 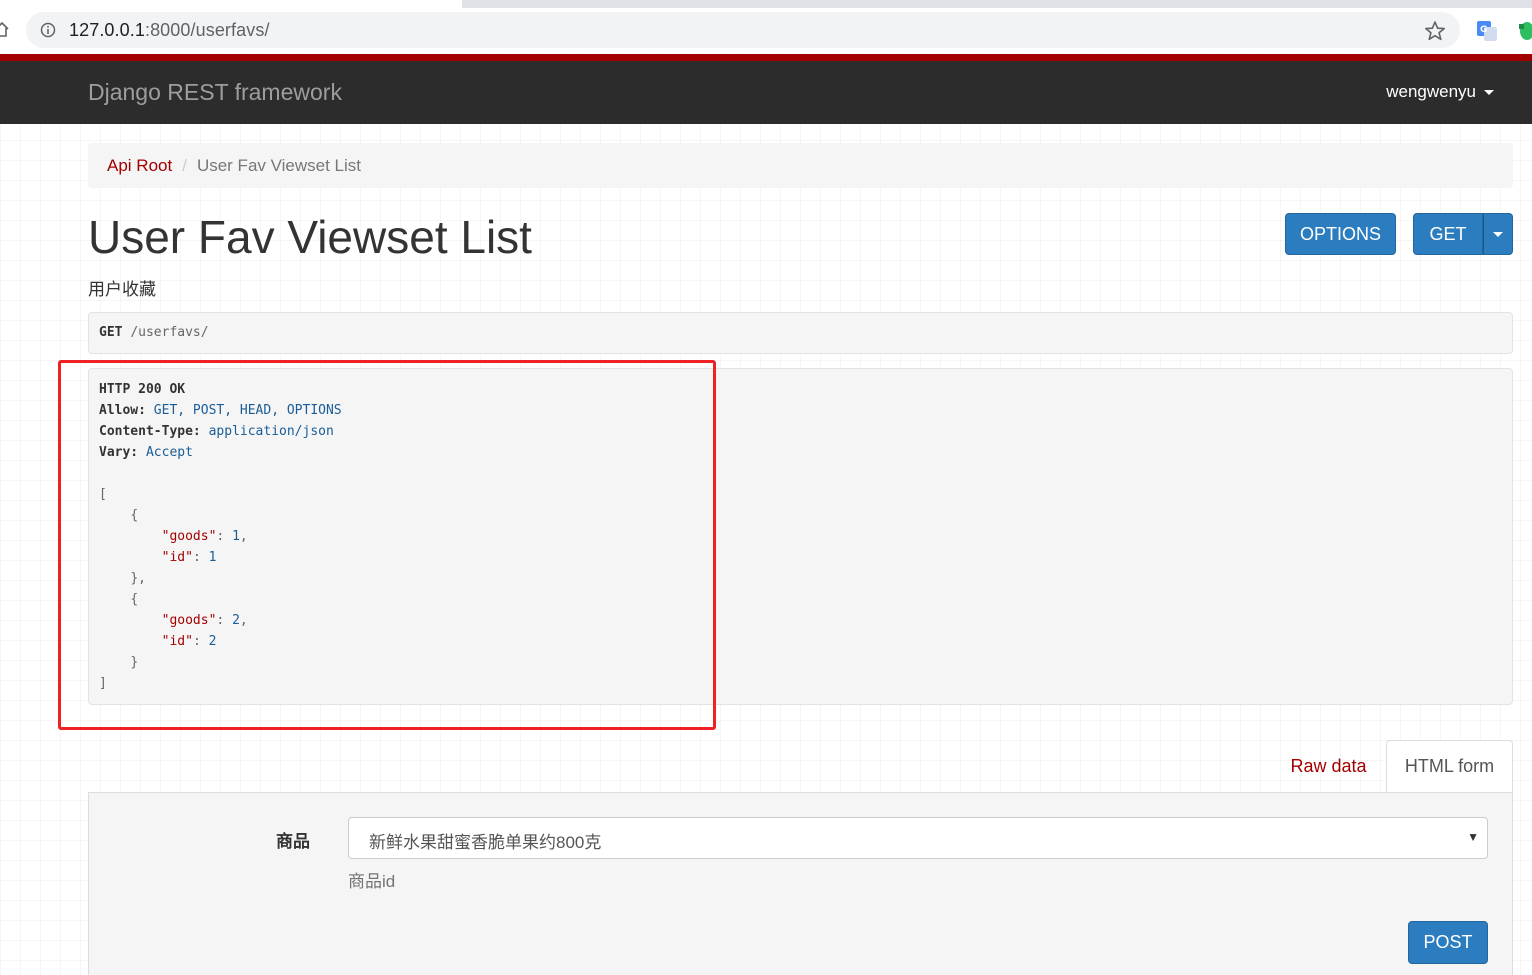 I want to click on request-path: /userfavs/, so click(x=169, y=332).